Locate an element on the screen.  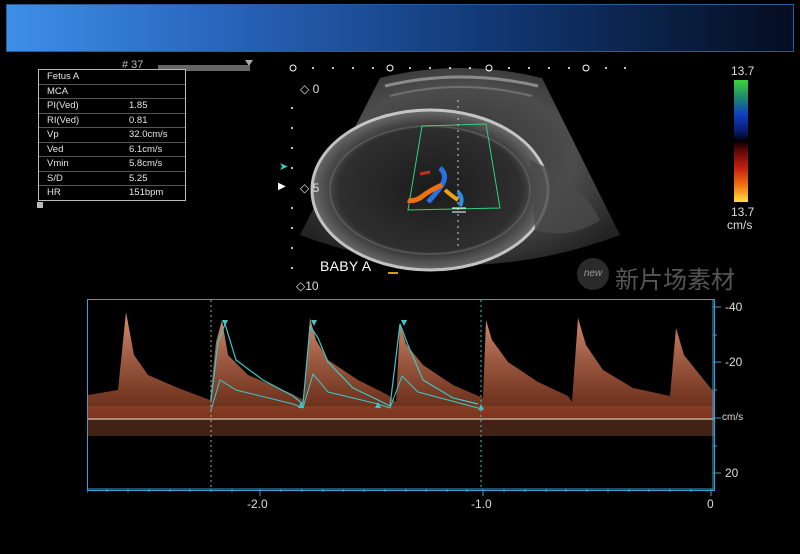
meas-label: S/D is located at coordinates (55, 178).